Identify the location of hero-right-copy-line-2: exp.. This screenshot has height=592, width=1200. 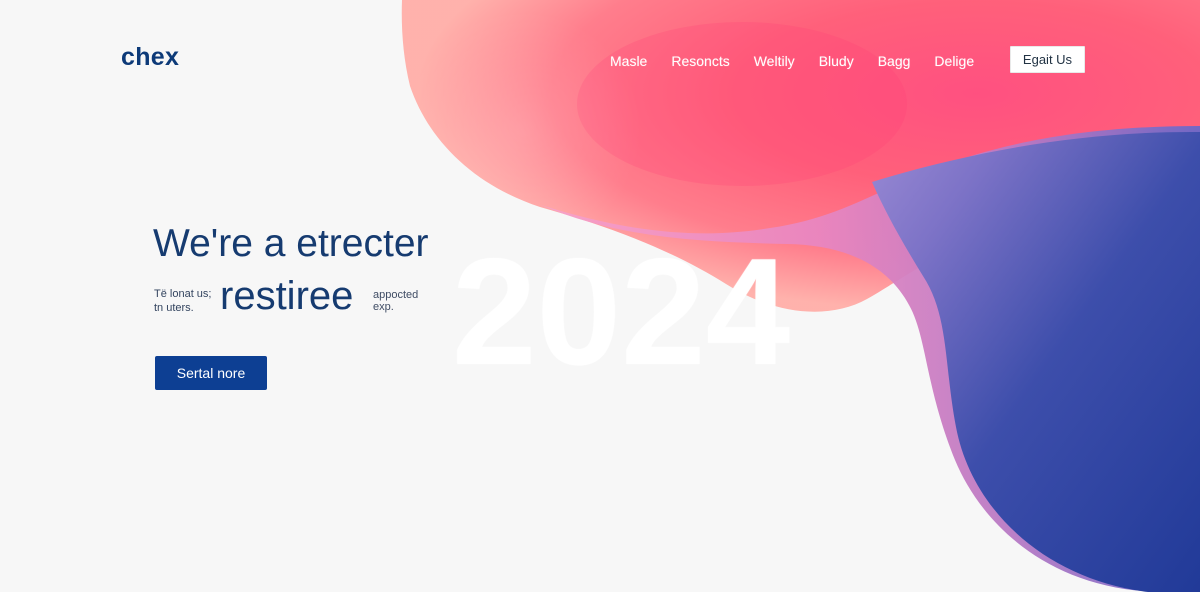
(383, 307).